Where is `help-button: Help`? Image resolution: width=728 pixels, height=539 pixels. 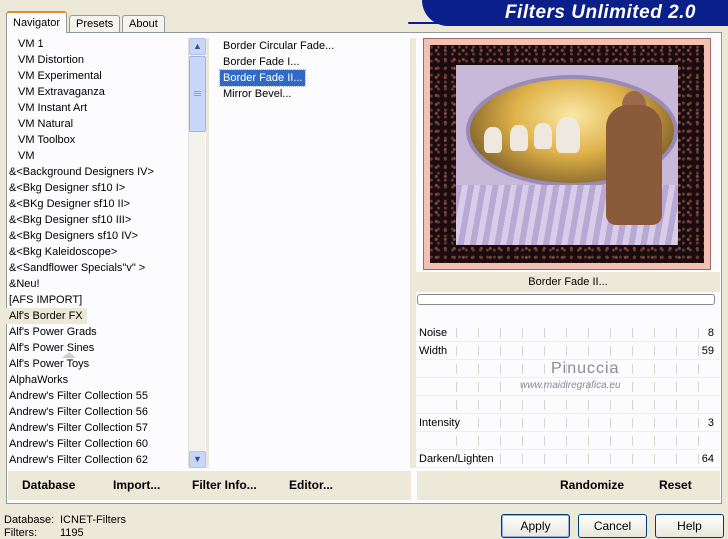 help-button: Help is located at coordinates (689, 526).